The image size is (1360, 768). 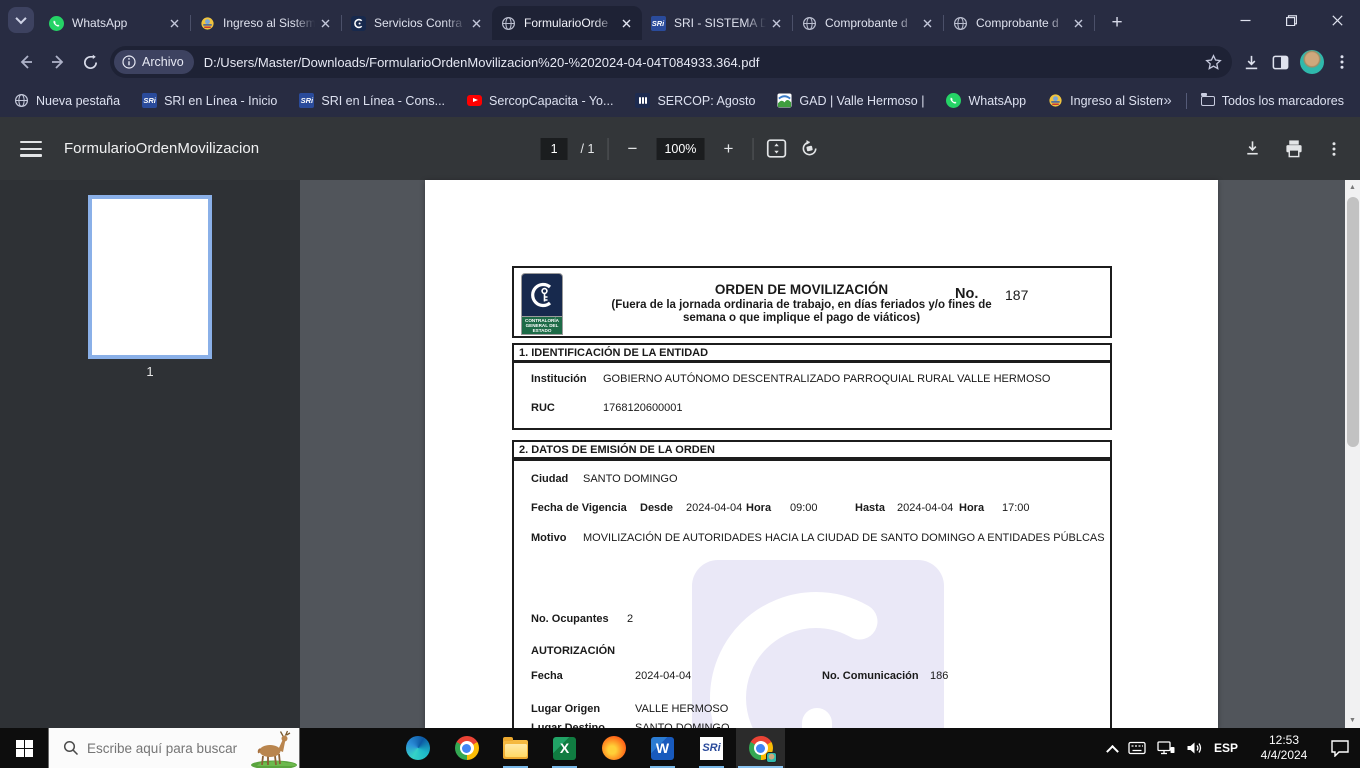 I want to click on minimize-button, so click(x=1245, y=20).